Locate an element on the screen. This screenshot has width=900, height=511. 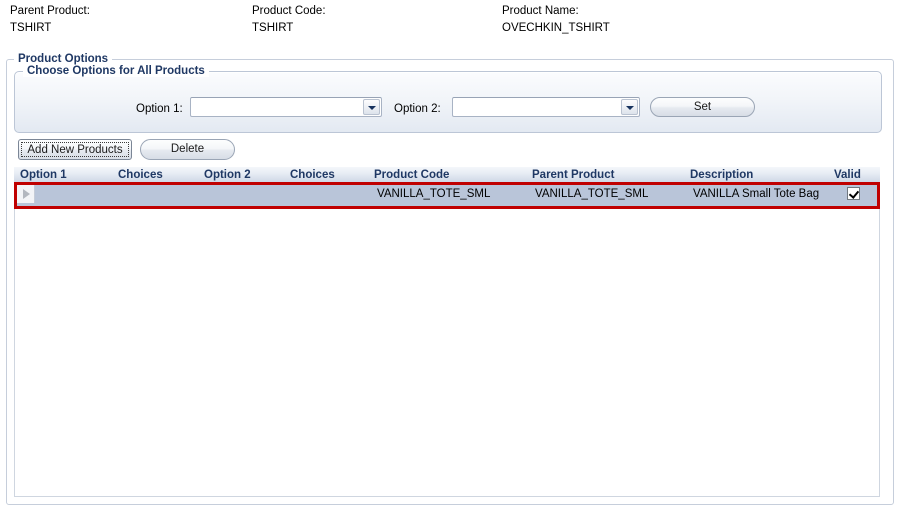
add-new-products-button: Add New Products is located at coordinates (75, 149).